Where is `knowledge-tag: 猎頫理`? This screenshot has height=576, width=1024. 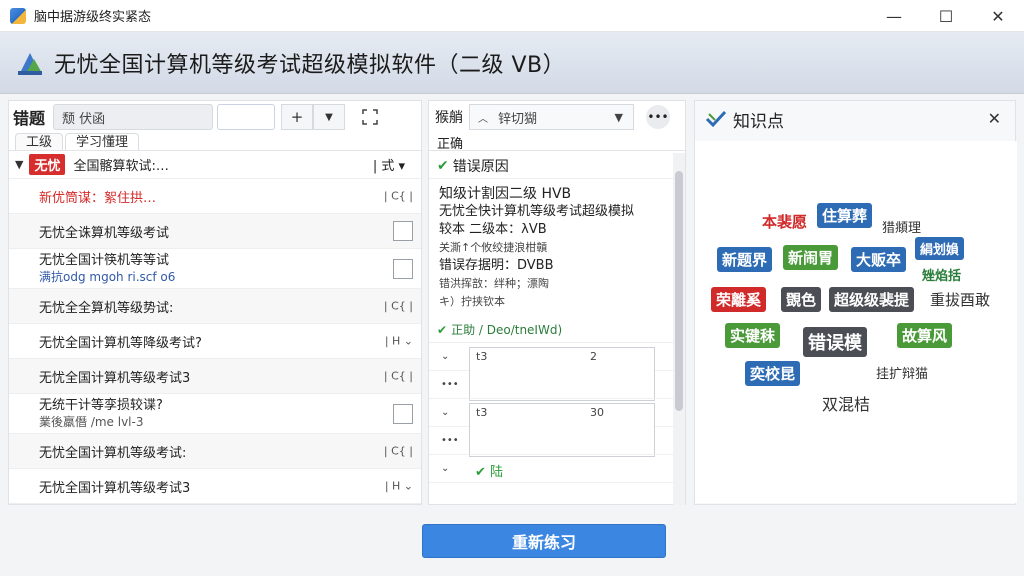
knowledge-tag: 猎頫理 is located at coordinates (901, 226).